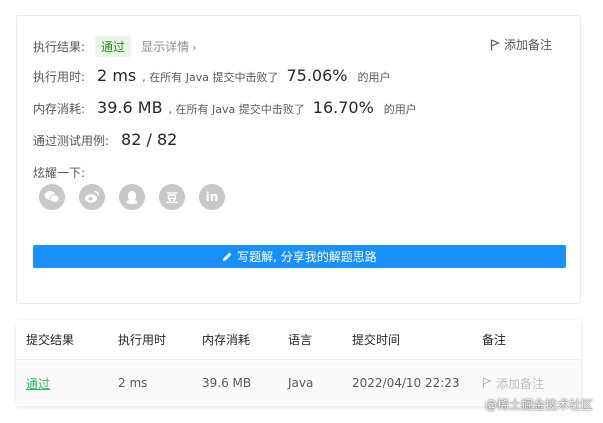 The image size is (603, 423). Describe the element at coordinates (59, 77) in the screenshot. I see `runtime-label: 执行用时:` at that location.